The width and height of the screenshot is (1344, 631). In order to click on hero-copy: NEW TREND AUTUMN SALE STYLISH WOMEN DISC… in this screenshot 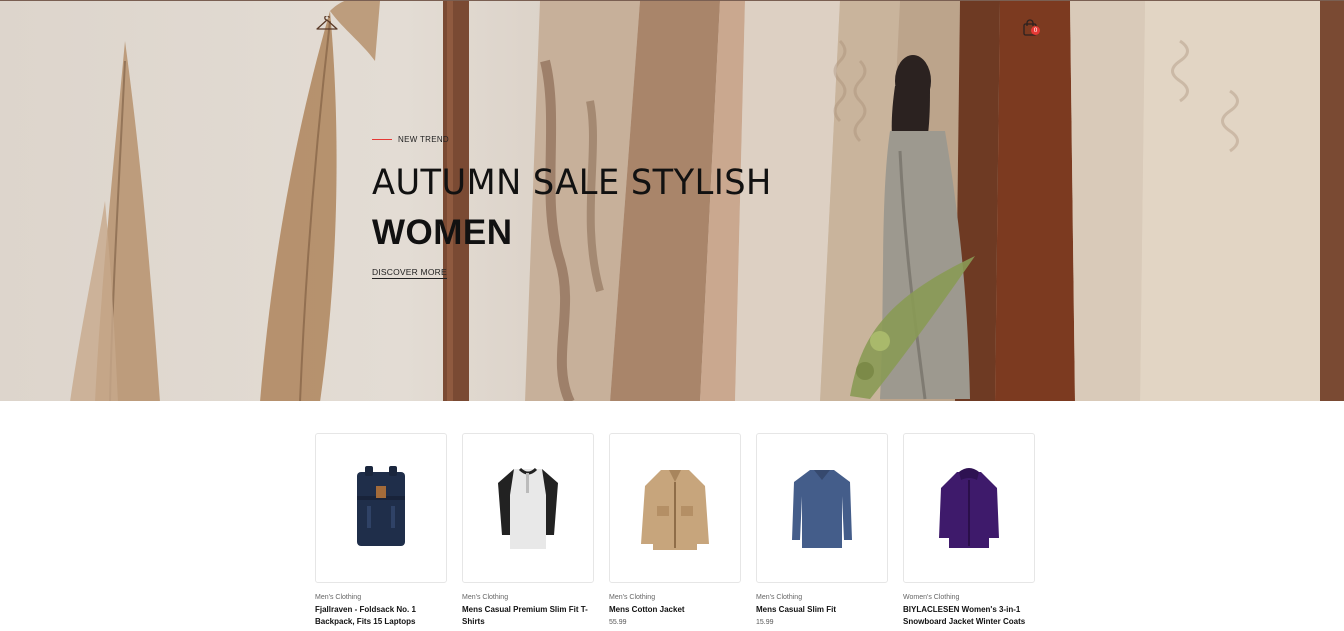, I will do `click(582, 204)`.